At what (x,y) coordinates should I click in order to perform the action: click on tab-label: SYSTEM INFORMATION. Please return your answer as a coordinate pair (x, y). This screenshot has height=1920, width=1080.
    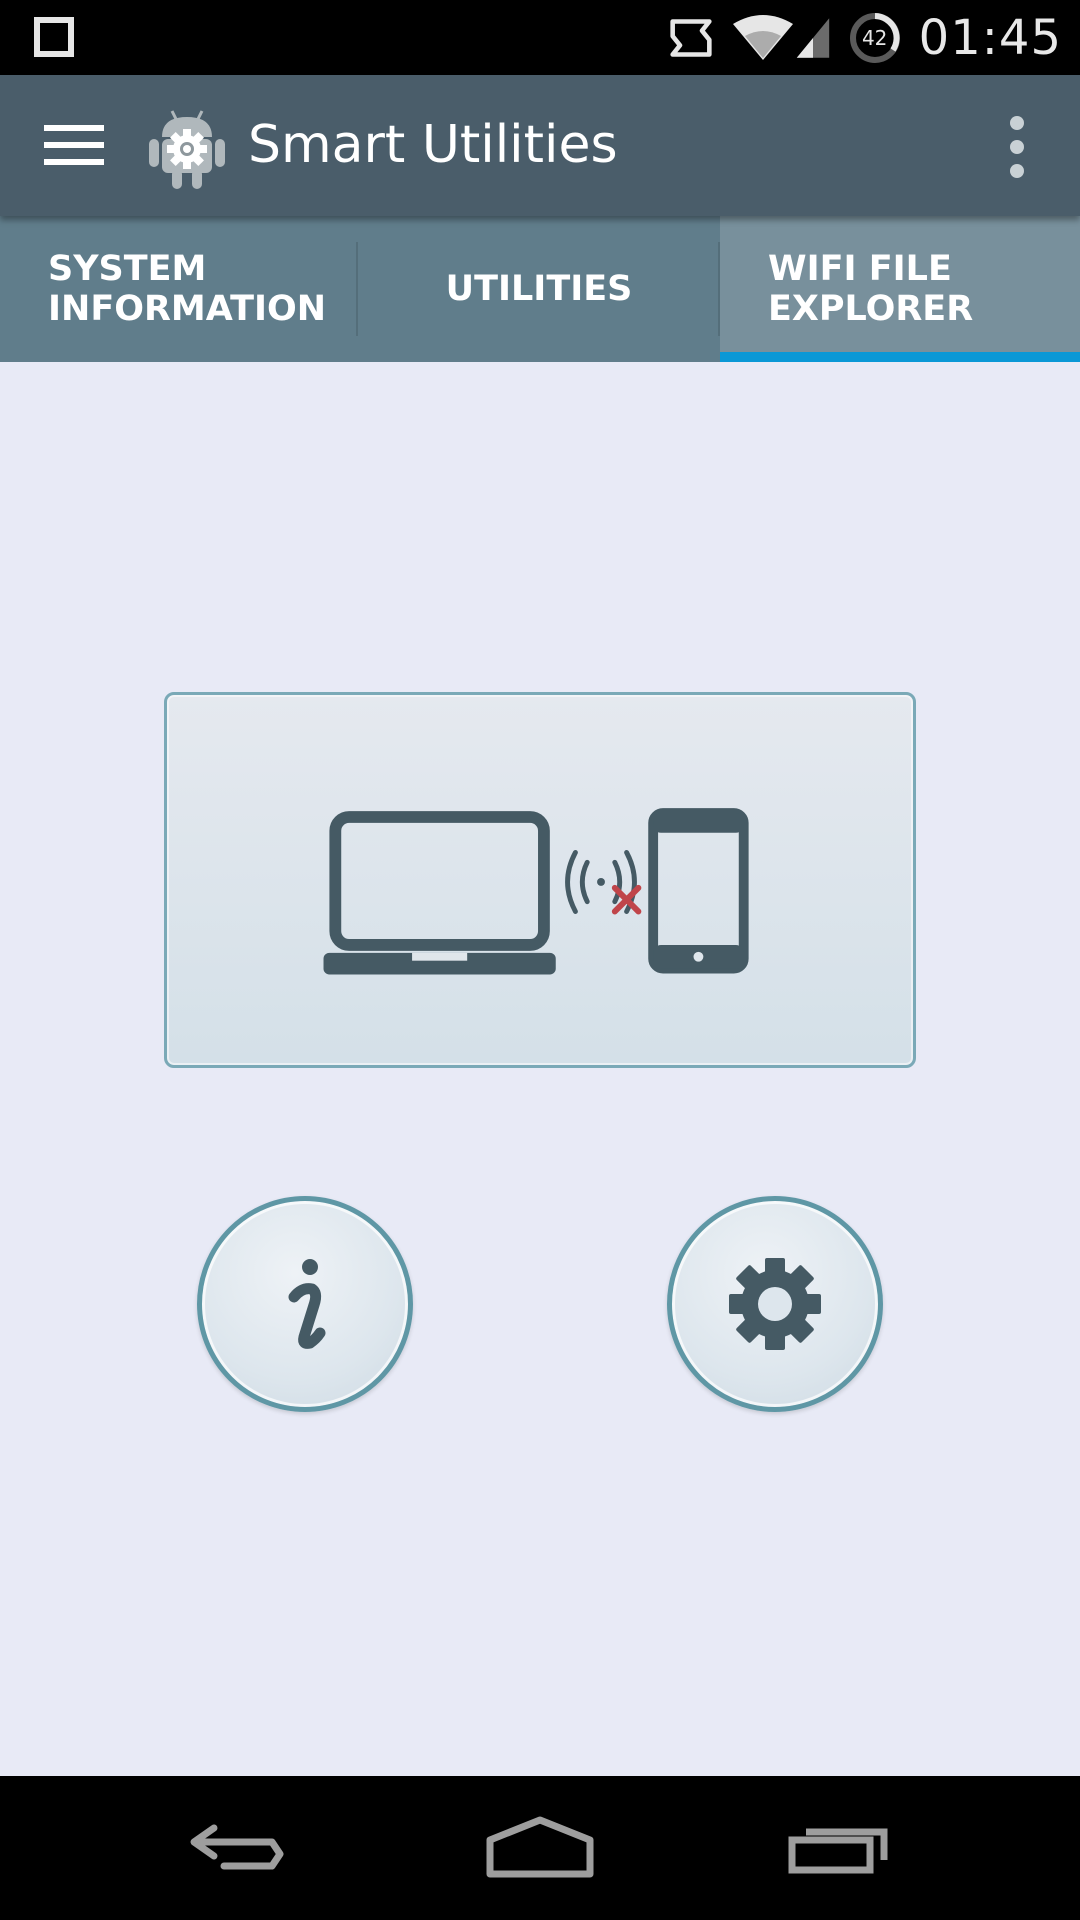
    Looking at the image, I should click on (187, 289).